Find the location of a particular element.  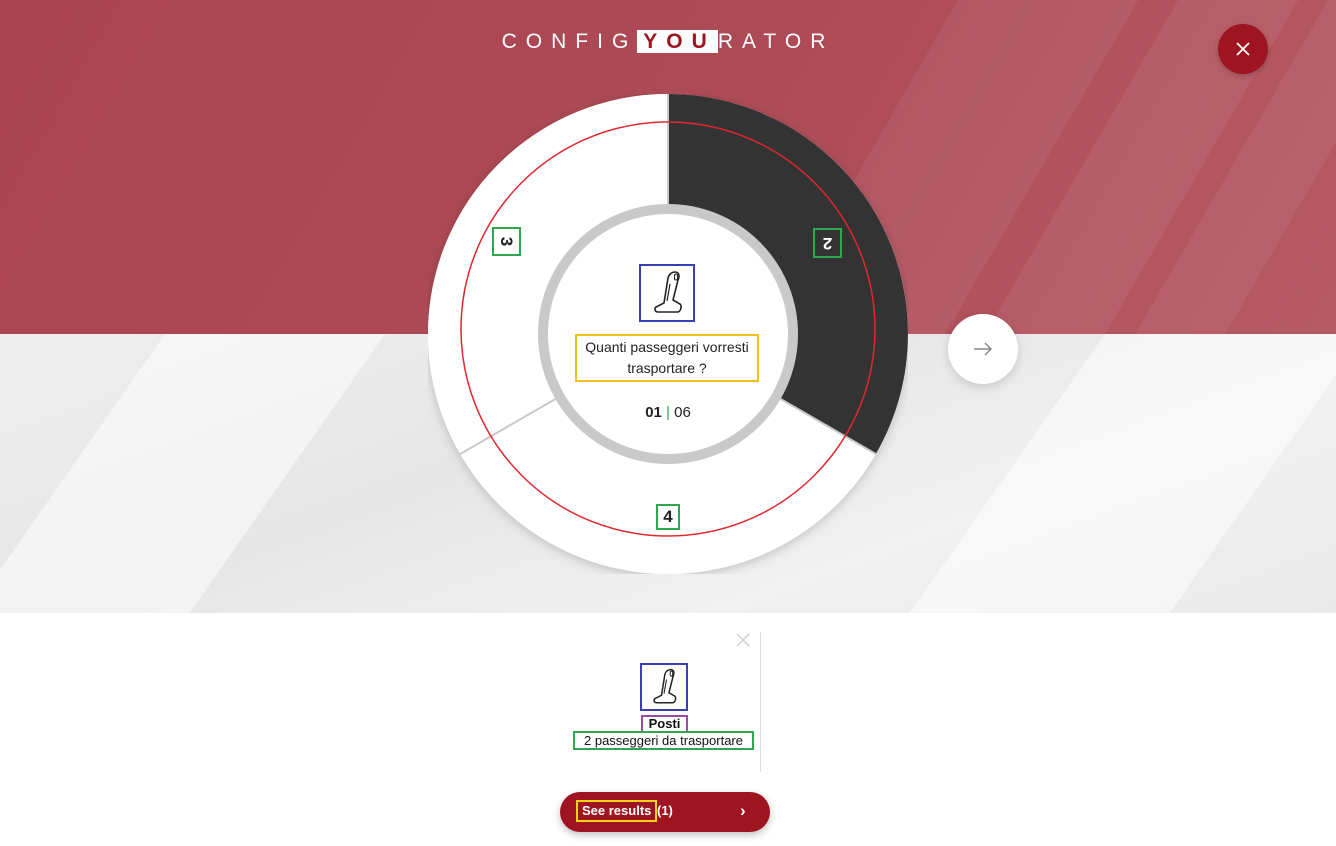

option-label-4: 4 is located at coordinates (668, 517).